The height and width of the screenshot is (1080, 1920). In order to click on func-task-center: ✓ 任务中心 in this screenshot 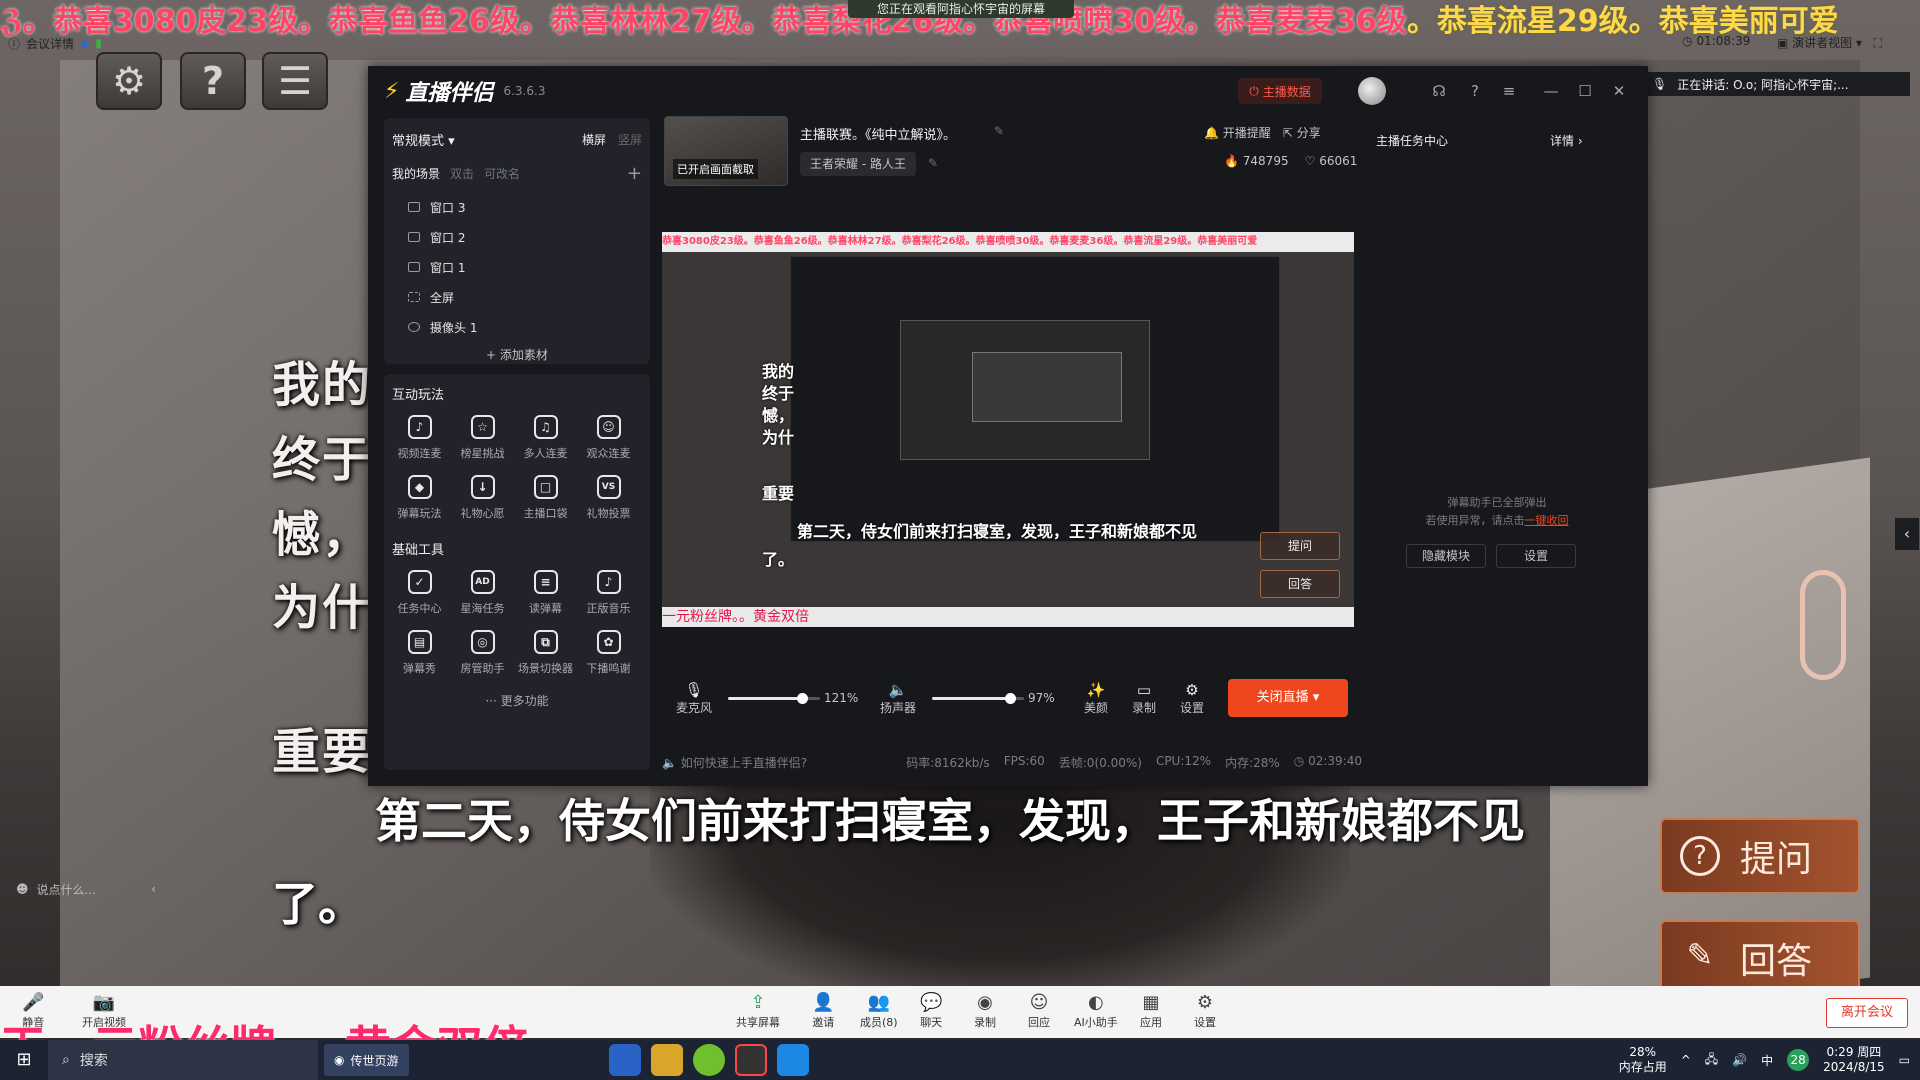, I will do `click(419, 593)`.